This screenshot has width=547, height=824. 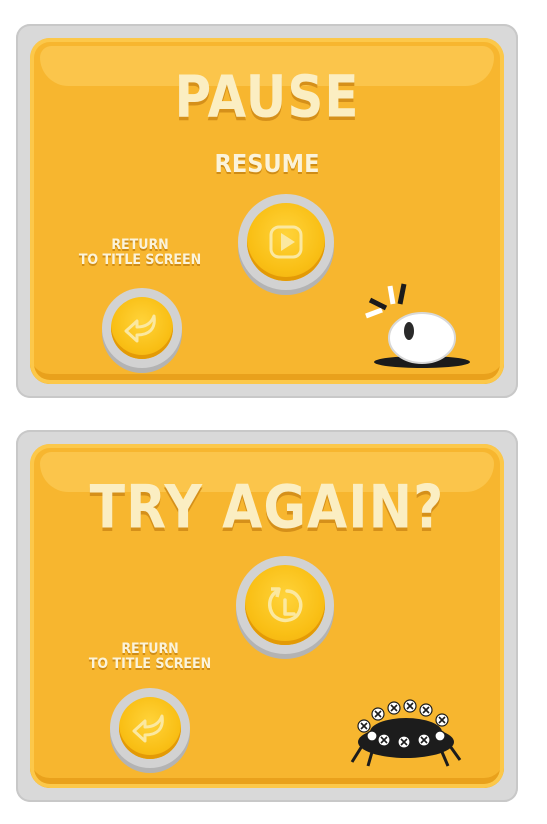 What do you see at coordinates (267, 97) in the screenshot?
I see `pause-title: PAUSE` at bounding box center [267, 97].